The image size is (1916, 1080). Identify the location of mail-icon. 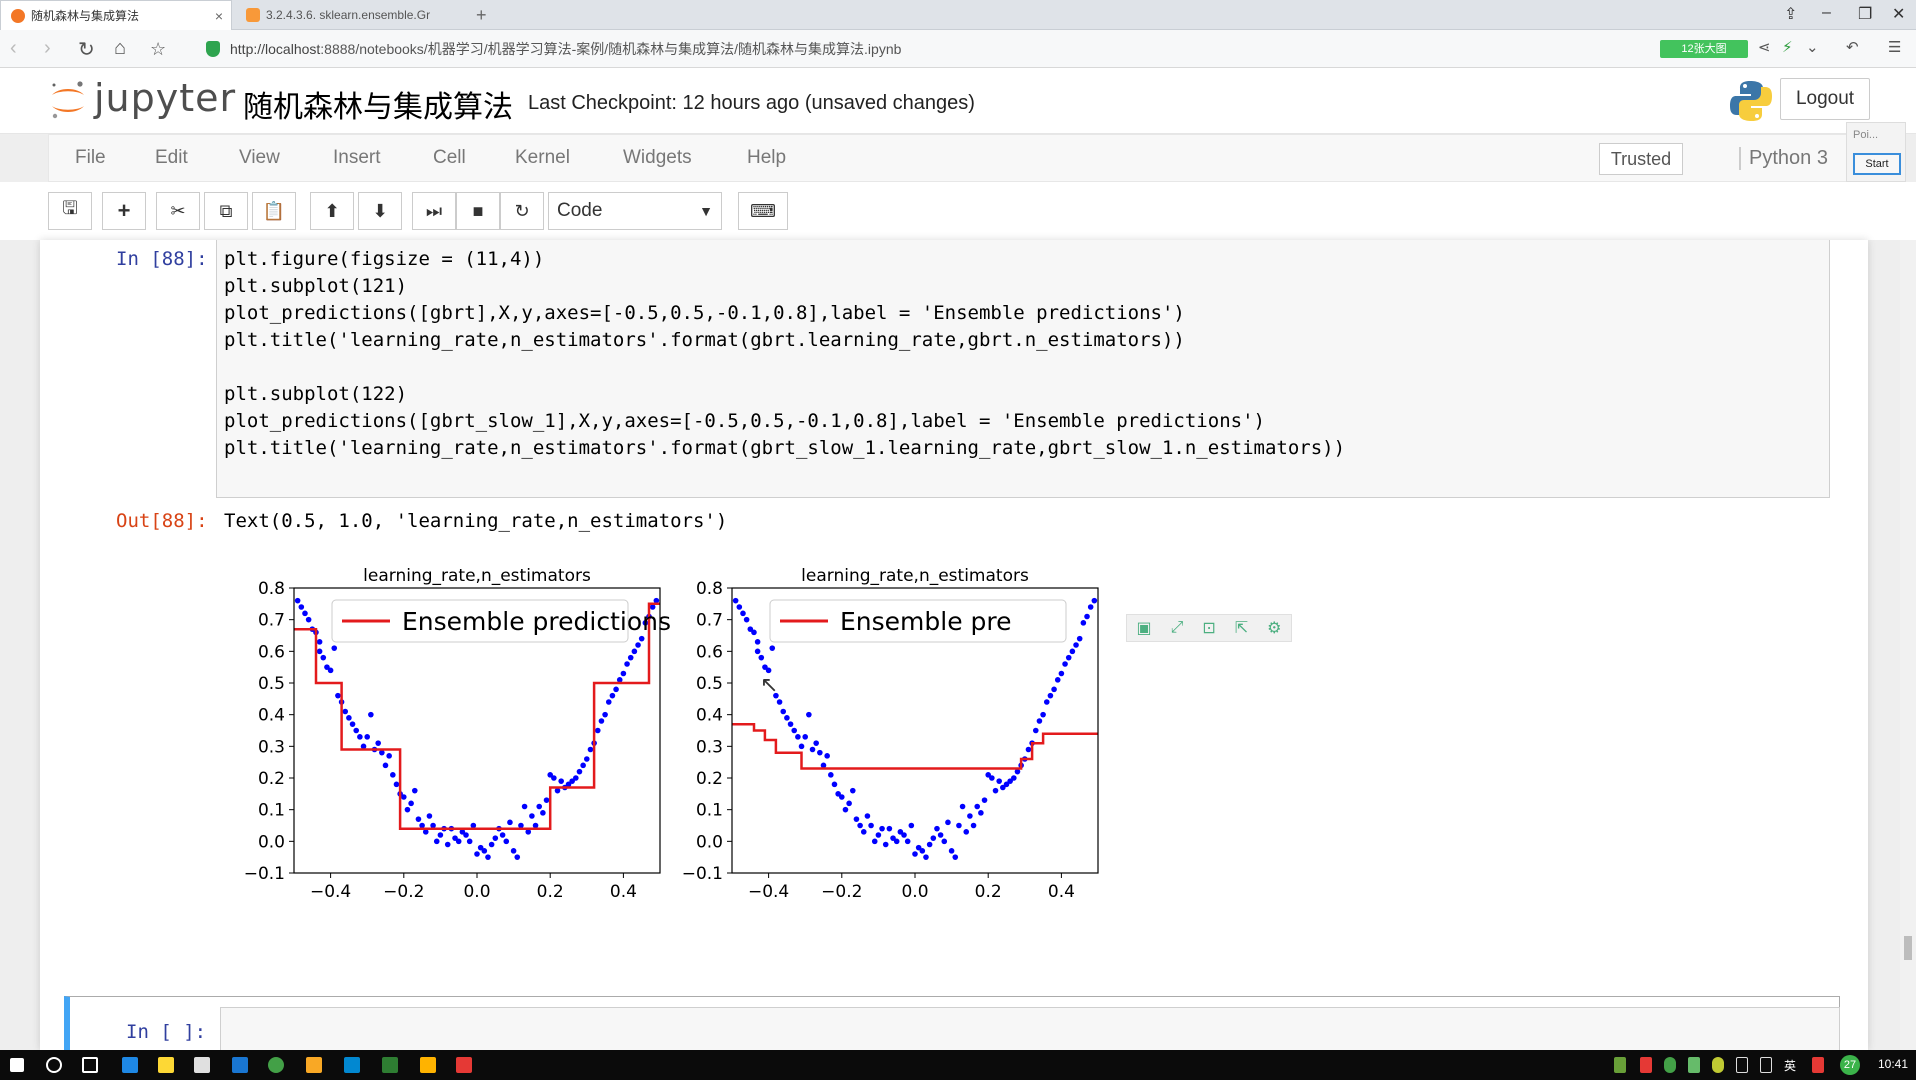
(202, 1065).